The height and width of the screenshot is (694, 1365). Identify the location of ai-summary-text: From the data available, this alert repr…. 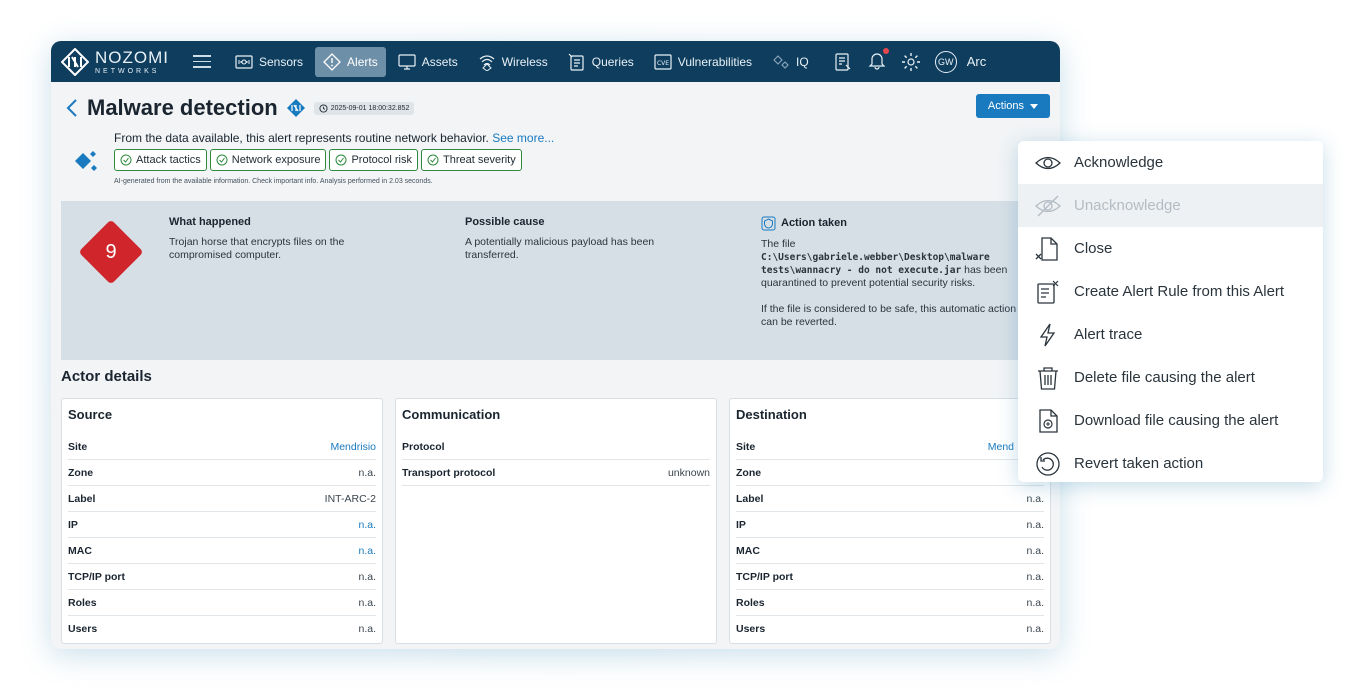
(334, 138).